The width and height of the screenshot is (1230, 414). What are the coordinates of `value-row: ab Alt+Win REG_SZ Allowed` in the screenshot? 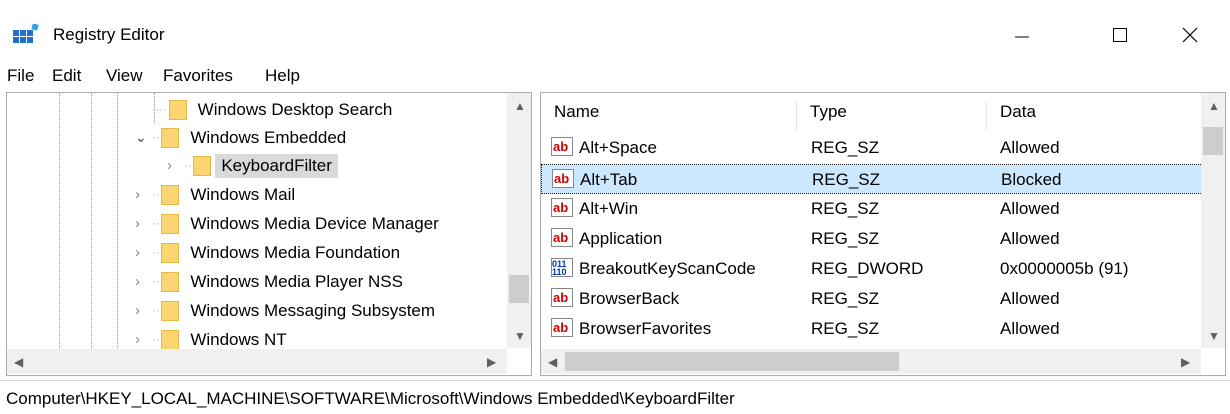 It's located at (872, 209).